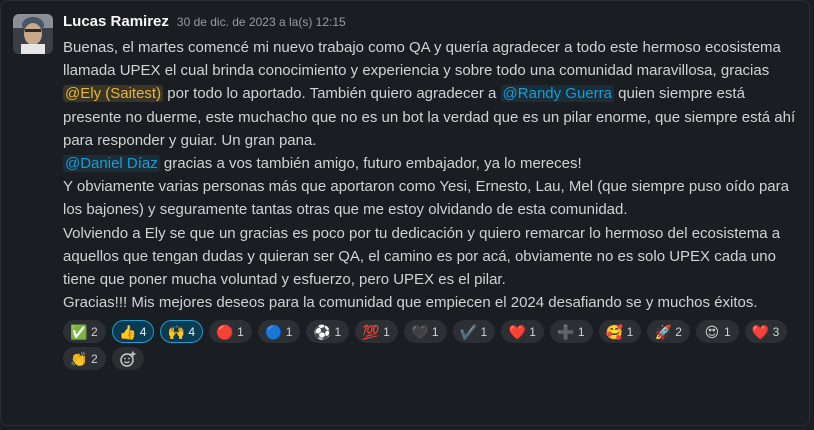 This screenshot has height=430, width=814. What do you see at coordinates (79, 358) in the screenshot?
I see `clapping-hands-icon: 👏` at bounding box center [79, 358].